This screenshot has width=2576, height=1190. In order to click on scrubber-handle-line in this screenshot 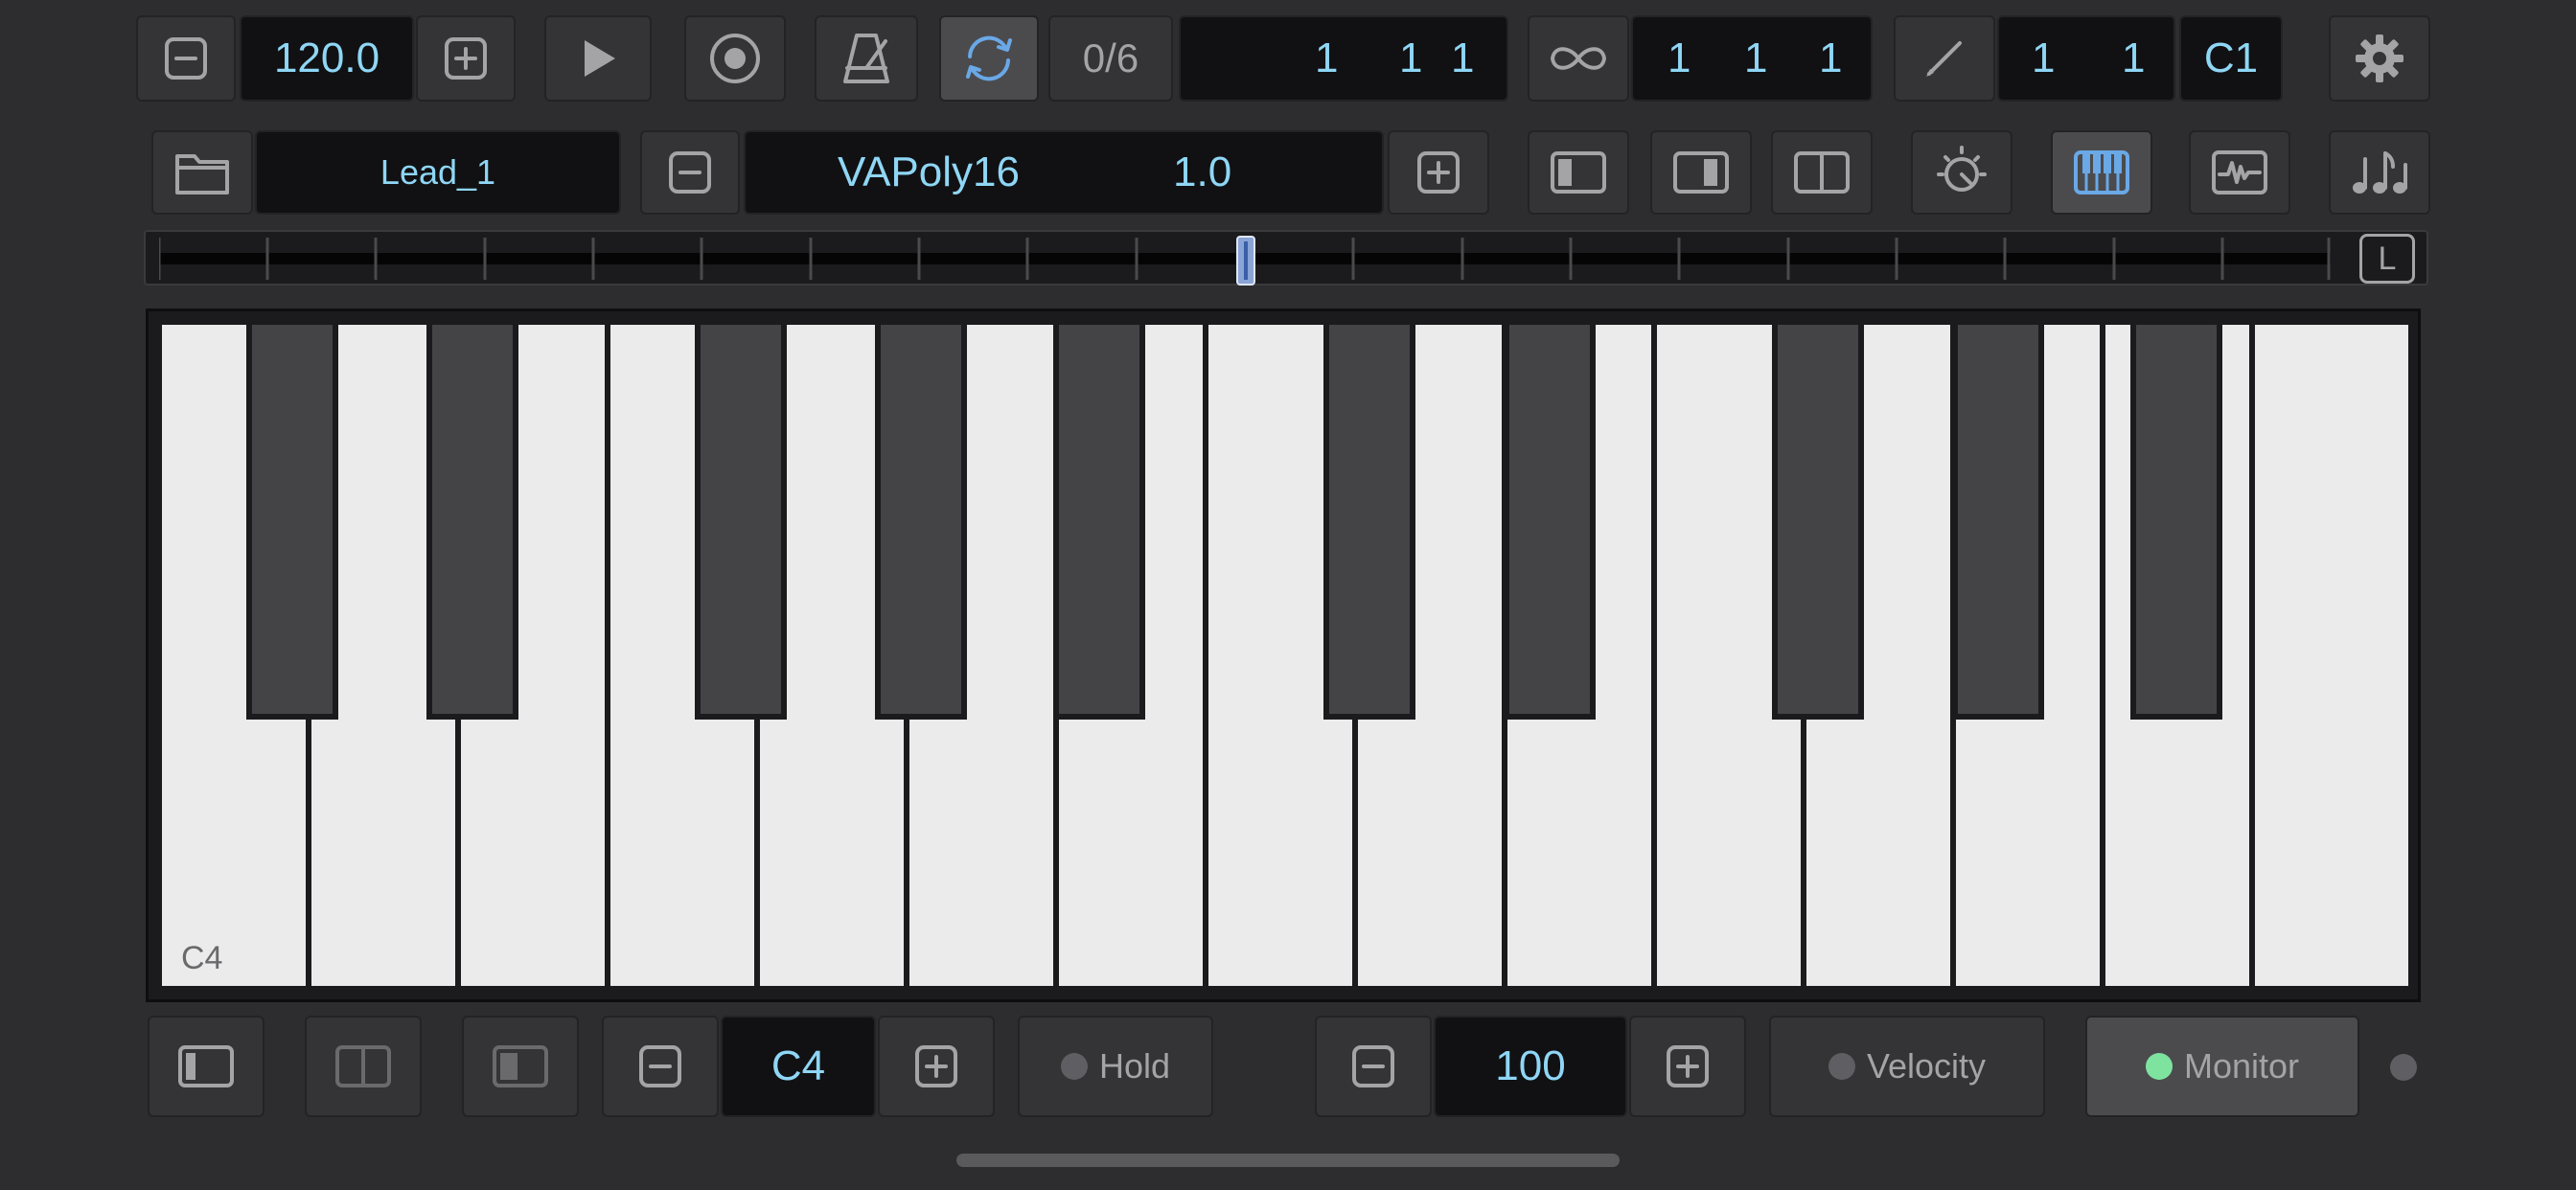, I will do `click(1246, 261)`.